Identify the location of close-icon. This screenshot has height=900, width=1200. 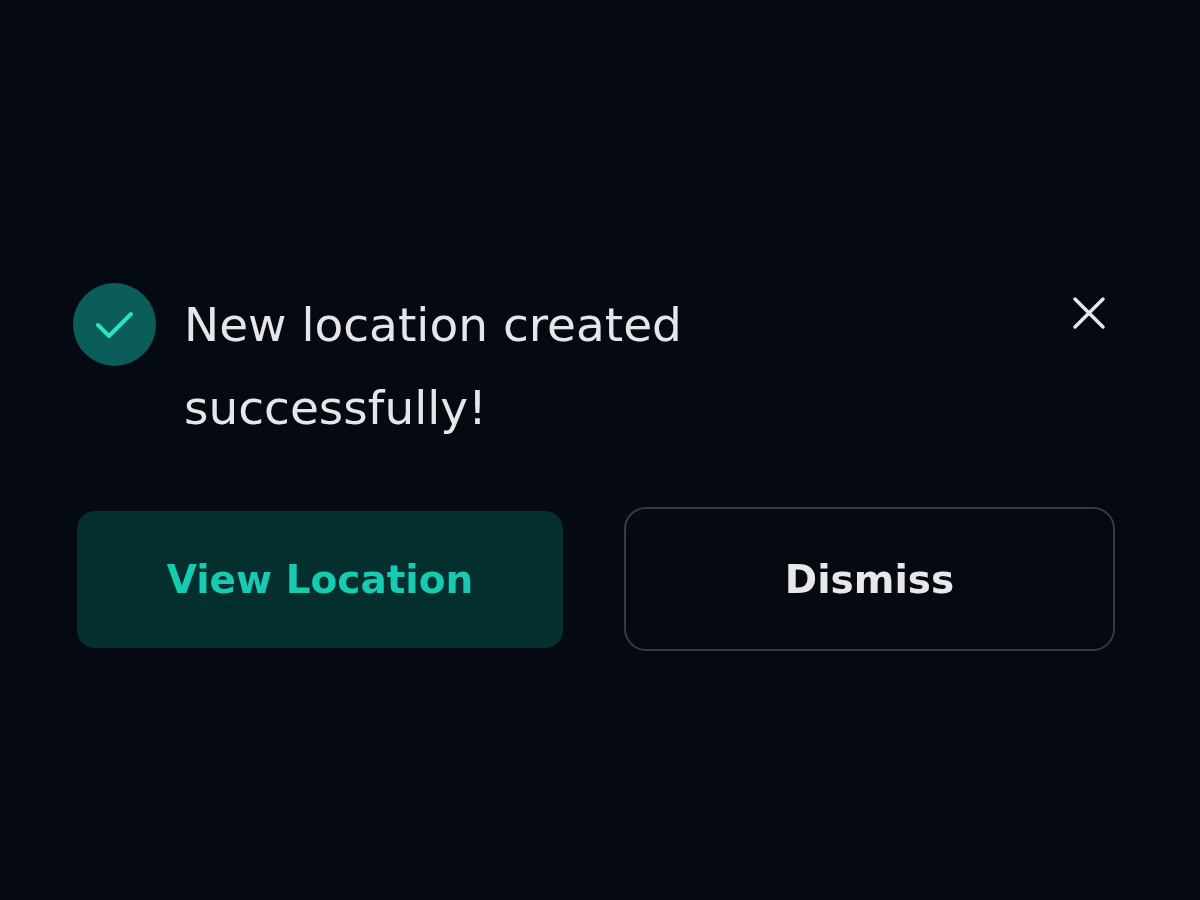
(1089, 313).